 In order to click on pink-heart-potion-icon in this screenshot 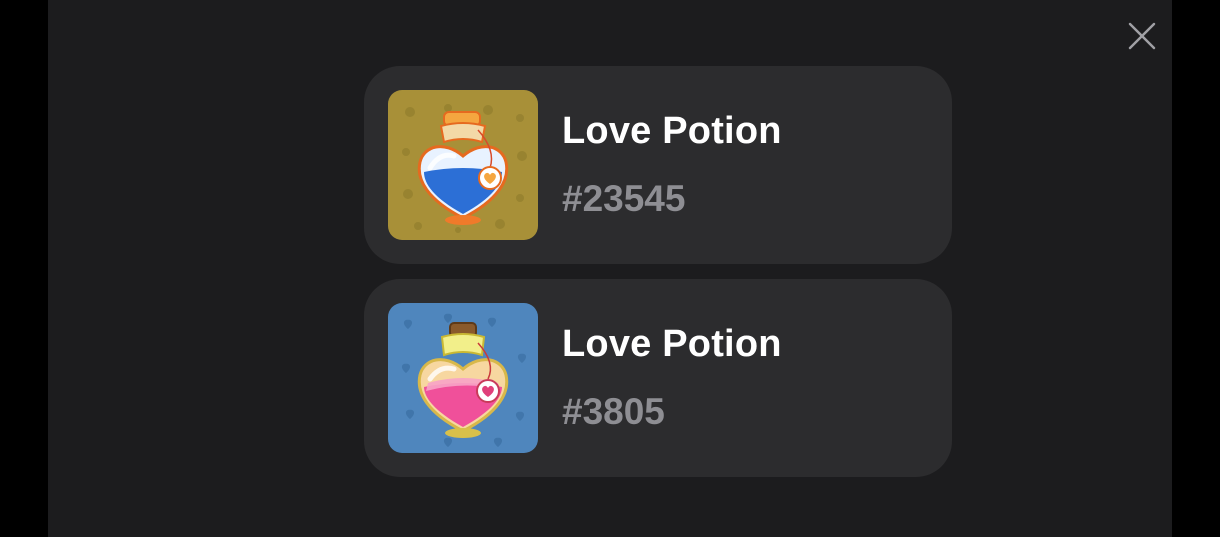, I will do `click(463, 378)`.